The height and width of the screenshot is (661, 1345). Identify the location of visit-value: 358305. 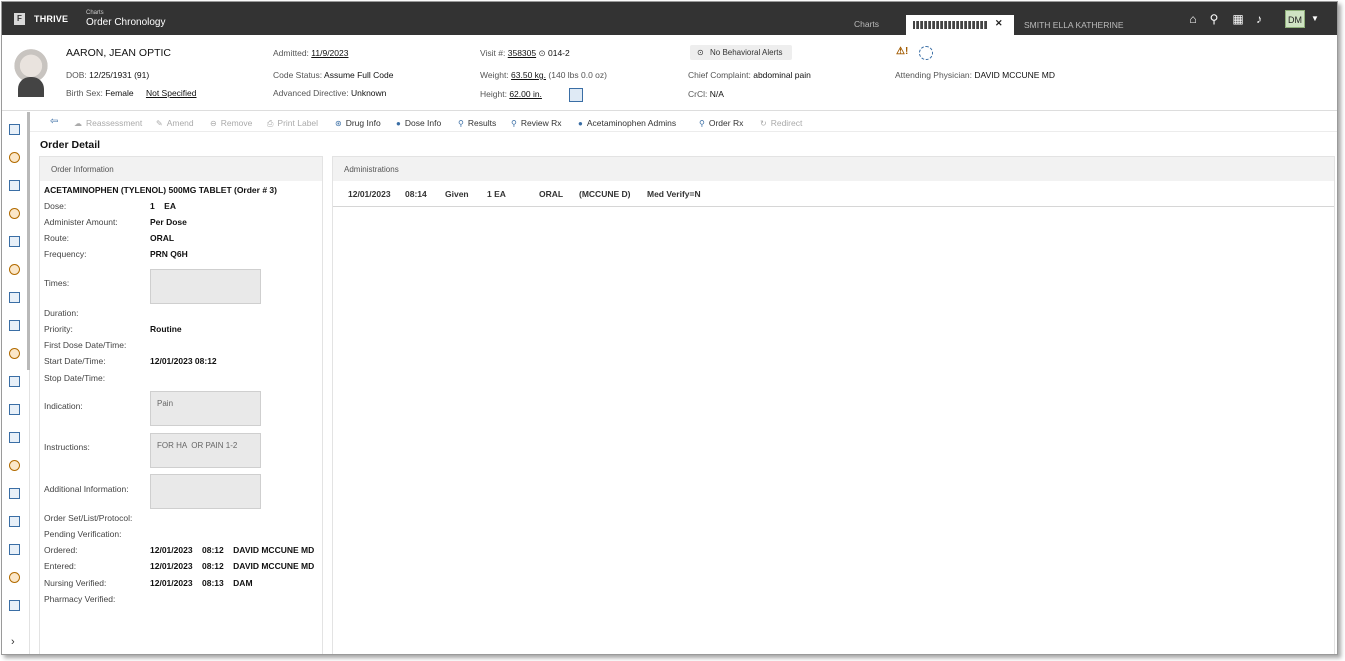
(522, 53).